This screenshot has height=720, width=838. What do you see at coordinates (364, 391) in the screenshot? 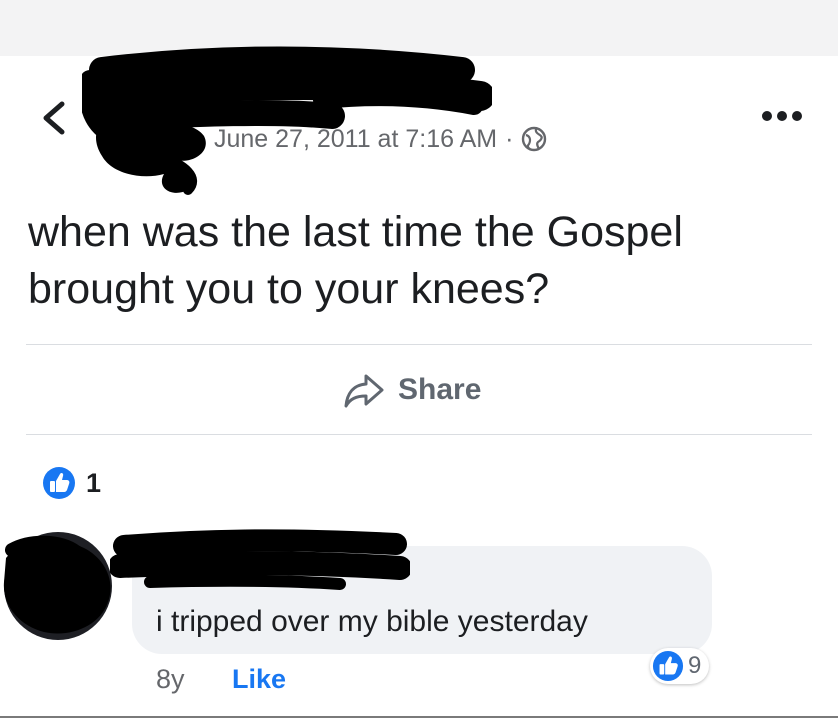
I see `share-arrow-icon` at bounding box center [364, 391].